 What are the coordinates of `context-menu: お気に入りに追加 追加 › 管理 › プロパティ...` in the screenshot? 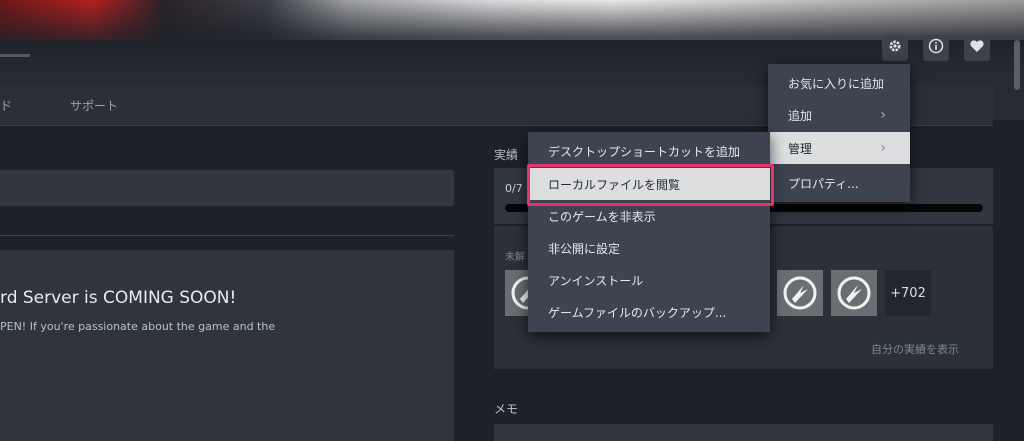 It's located at (839, 133).